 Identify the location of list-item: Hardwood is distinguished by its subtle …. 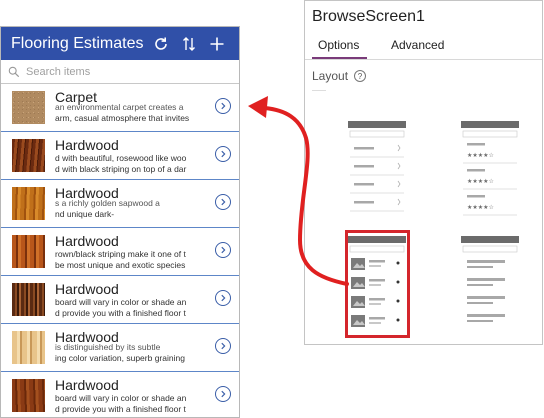
(120, 348).